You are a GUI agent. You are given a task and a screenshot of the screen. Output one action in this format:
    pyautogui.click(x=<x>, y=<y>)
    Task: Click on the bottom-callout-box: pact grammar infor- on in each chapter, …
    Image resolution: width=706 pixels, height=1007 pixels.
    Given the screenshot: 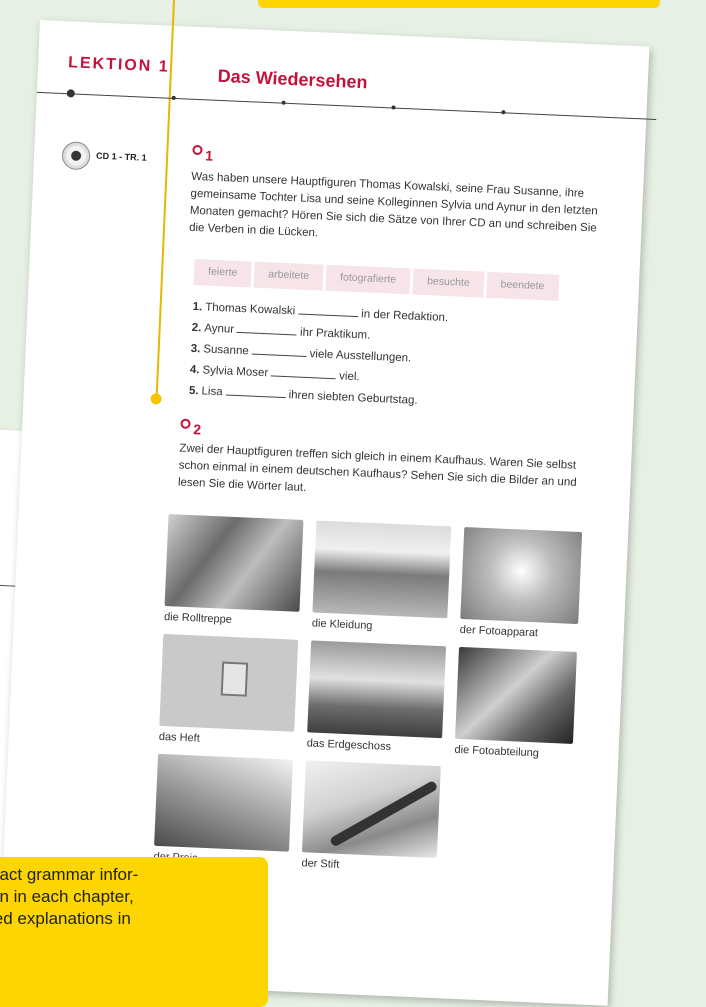 What is the action you would take?
    pyautogui.click(x=134, y=932)
    